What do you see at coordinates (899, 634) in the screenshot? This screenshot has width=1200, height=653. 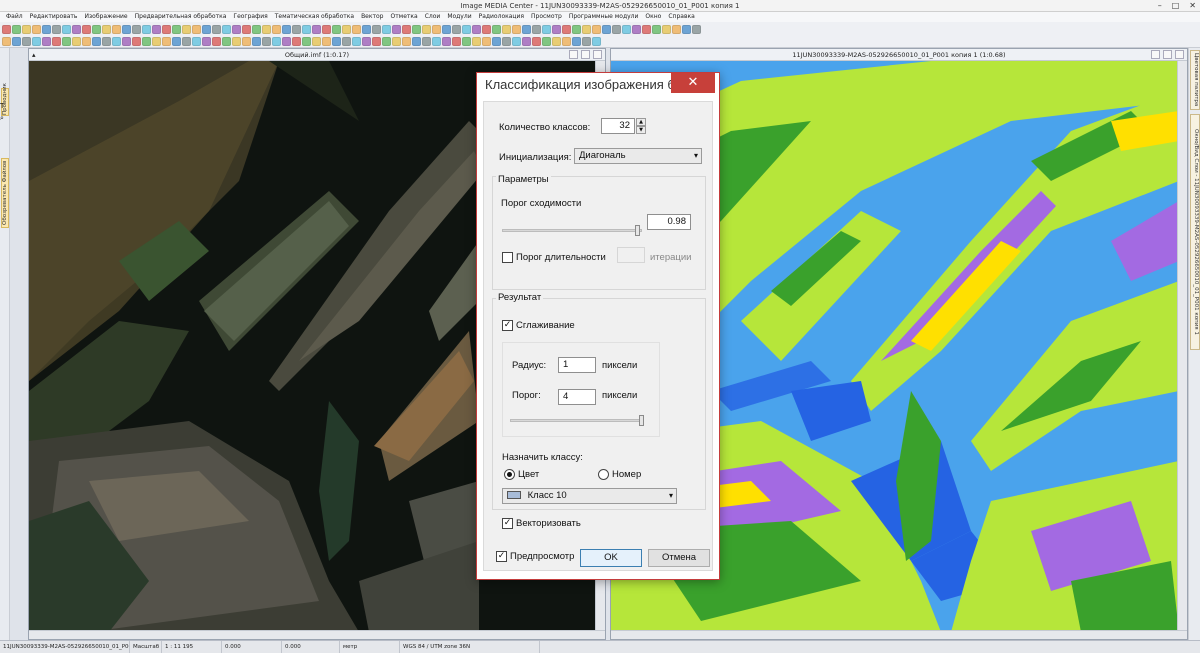 I see `right-horizontal-scrollbar` at bounding box center [899, 634].